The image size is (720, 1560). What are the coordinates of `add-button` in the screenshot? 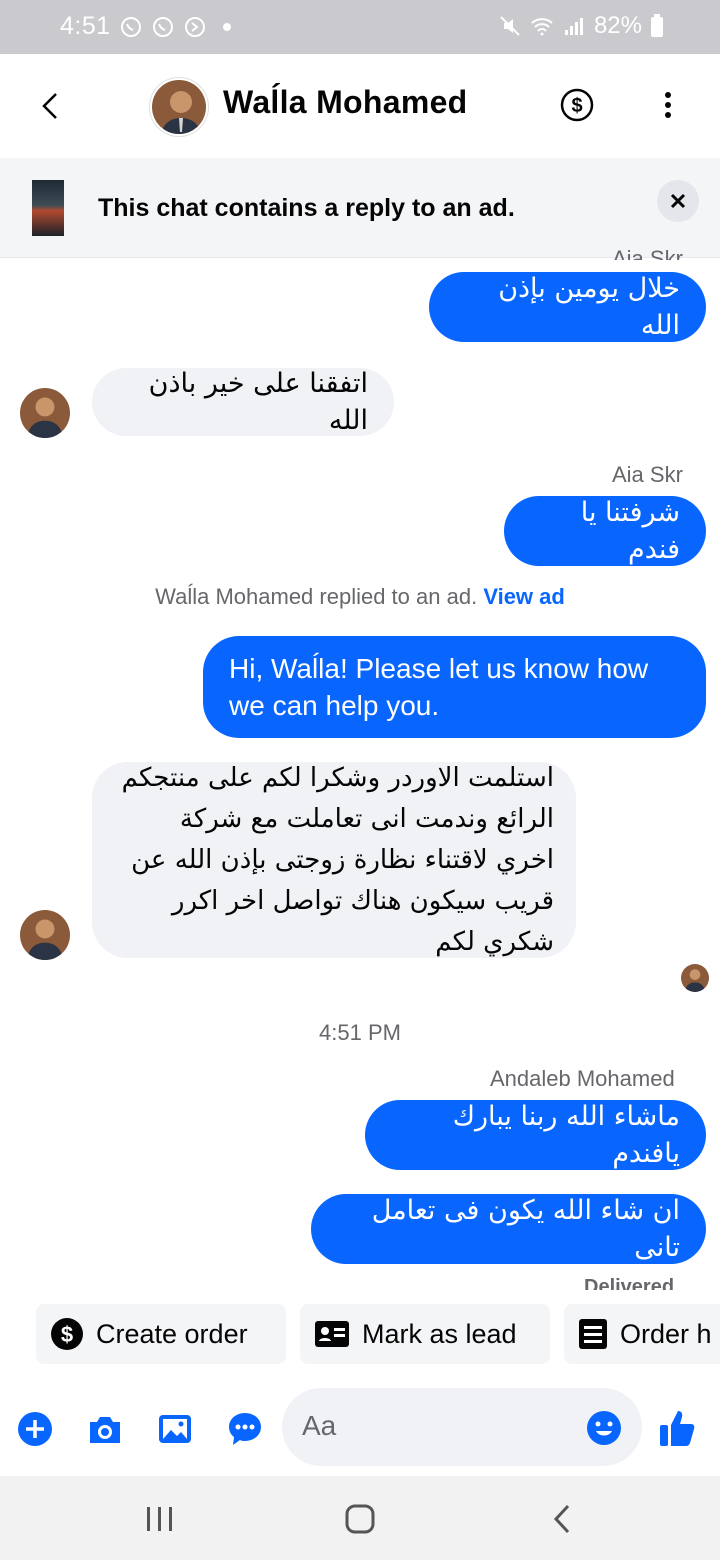 It's located at (35, 1429).